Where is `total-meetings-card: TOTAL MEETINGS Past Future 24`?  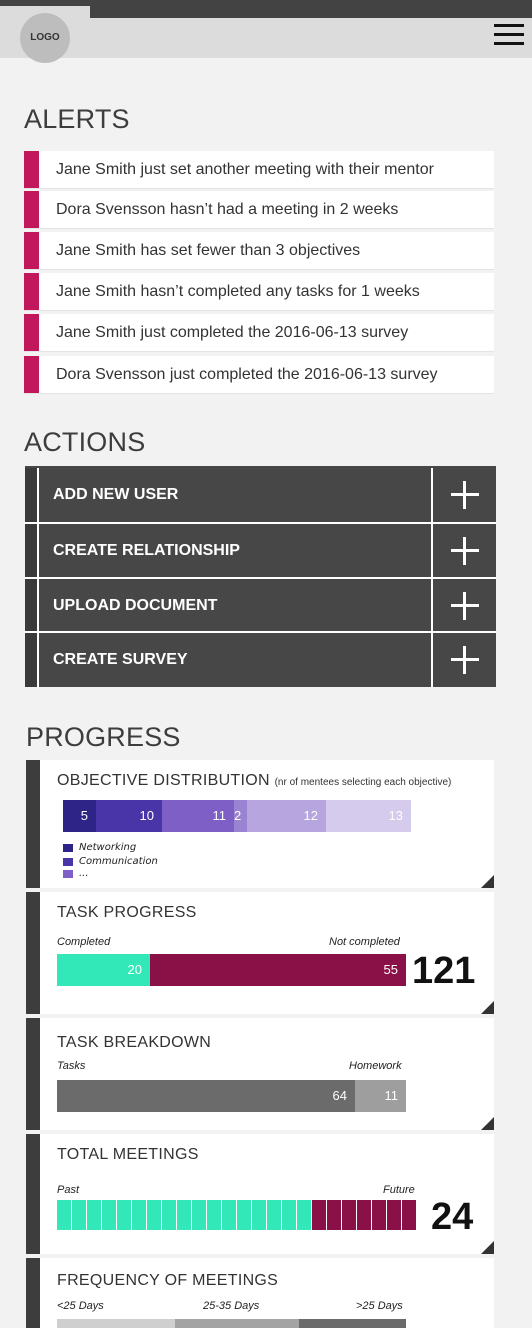 total-meetings-card: TOTAL MEETINGS Past Future 24 is located at coordinates (260, 1194).